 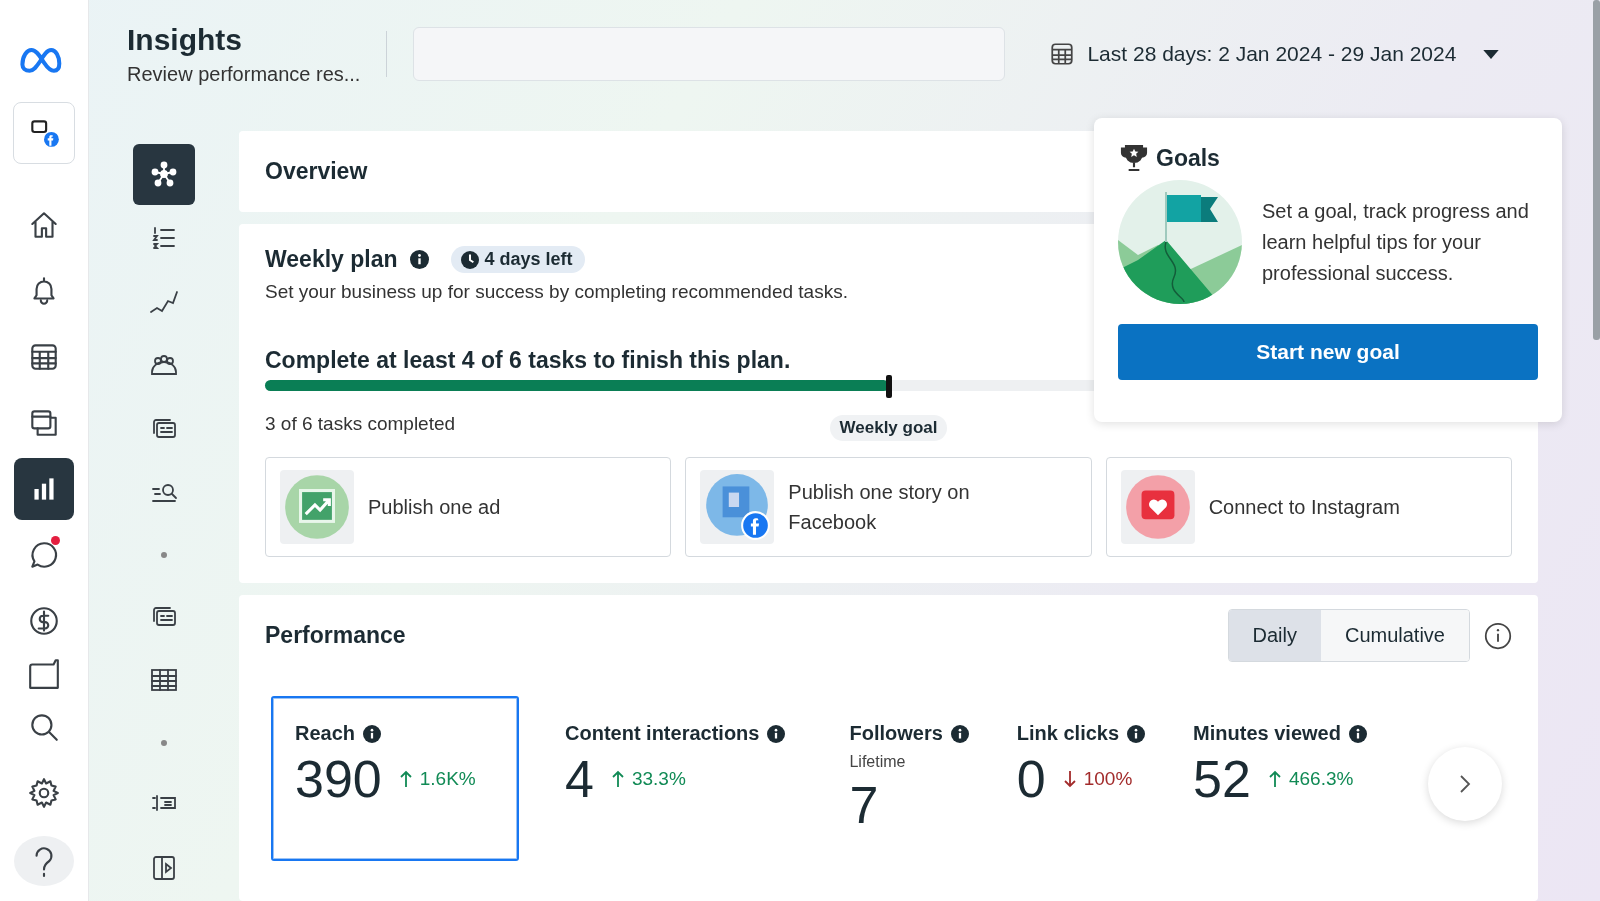 What do you see at coordinates (1304, 507) in the screenshot?
I see `task-label: Connect to Instagram` at bounding box center [1304, 507].